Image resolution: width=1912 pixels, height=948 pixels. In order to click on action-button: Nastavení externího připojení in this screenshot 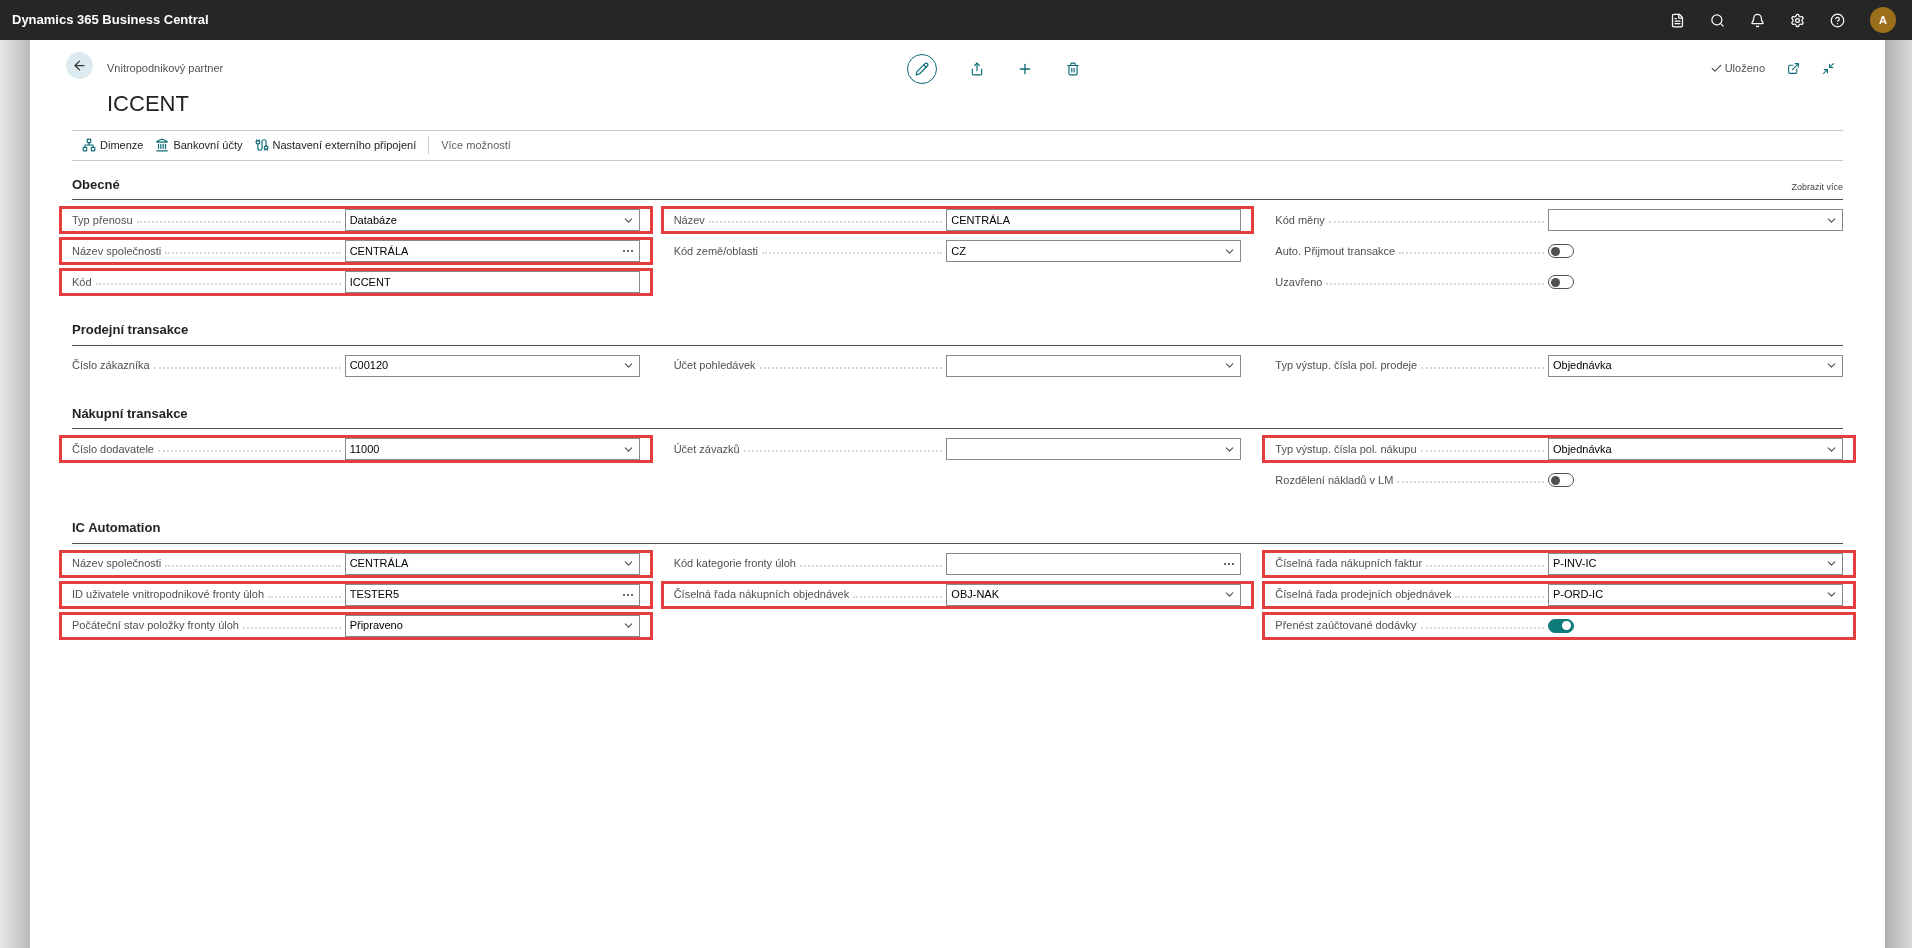, I will do `click(335, 145)`.